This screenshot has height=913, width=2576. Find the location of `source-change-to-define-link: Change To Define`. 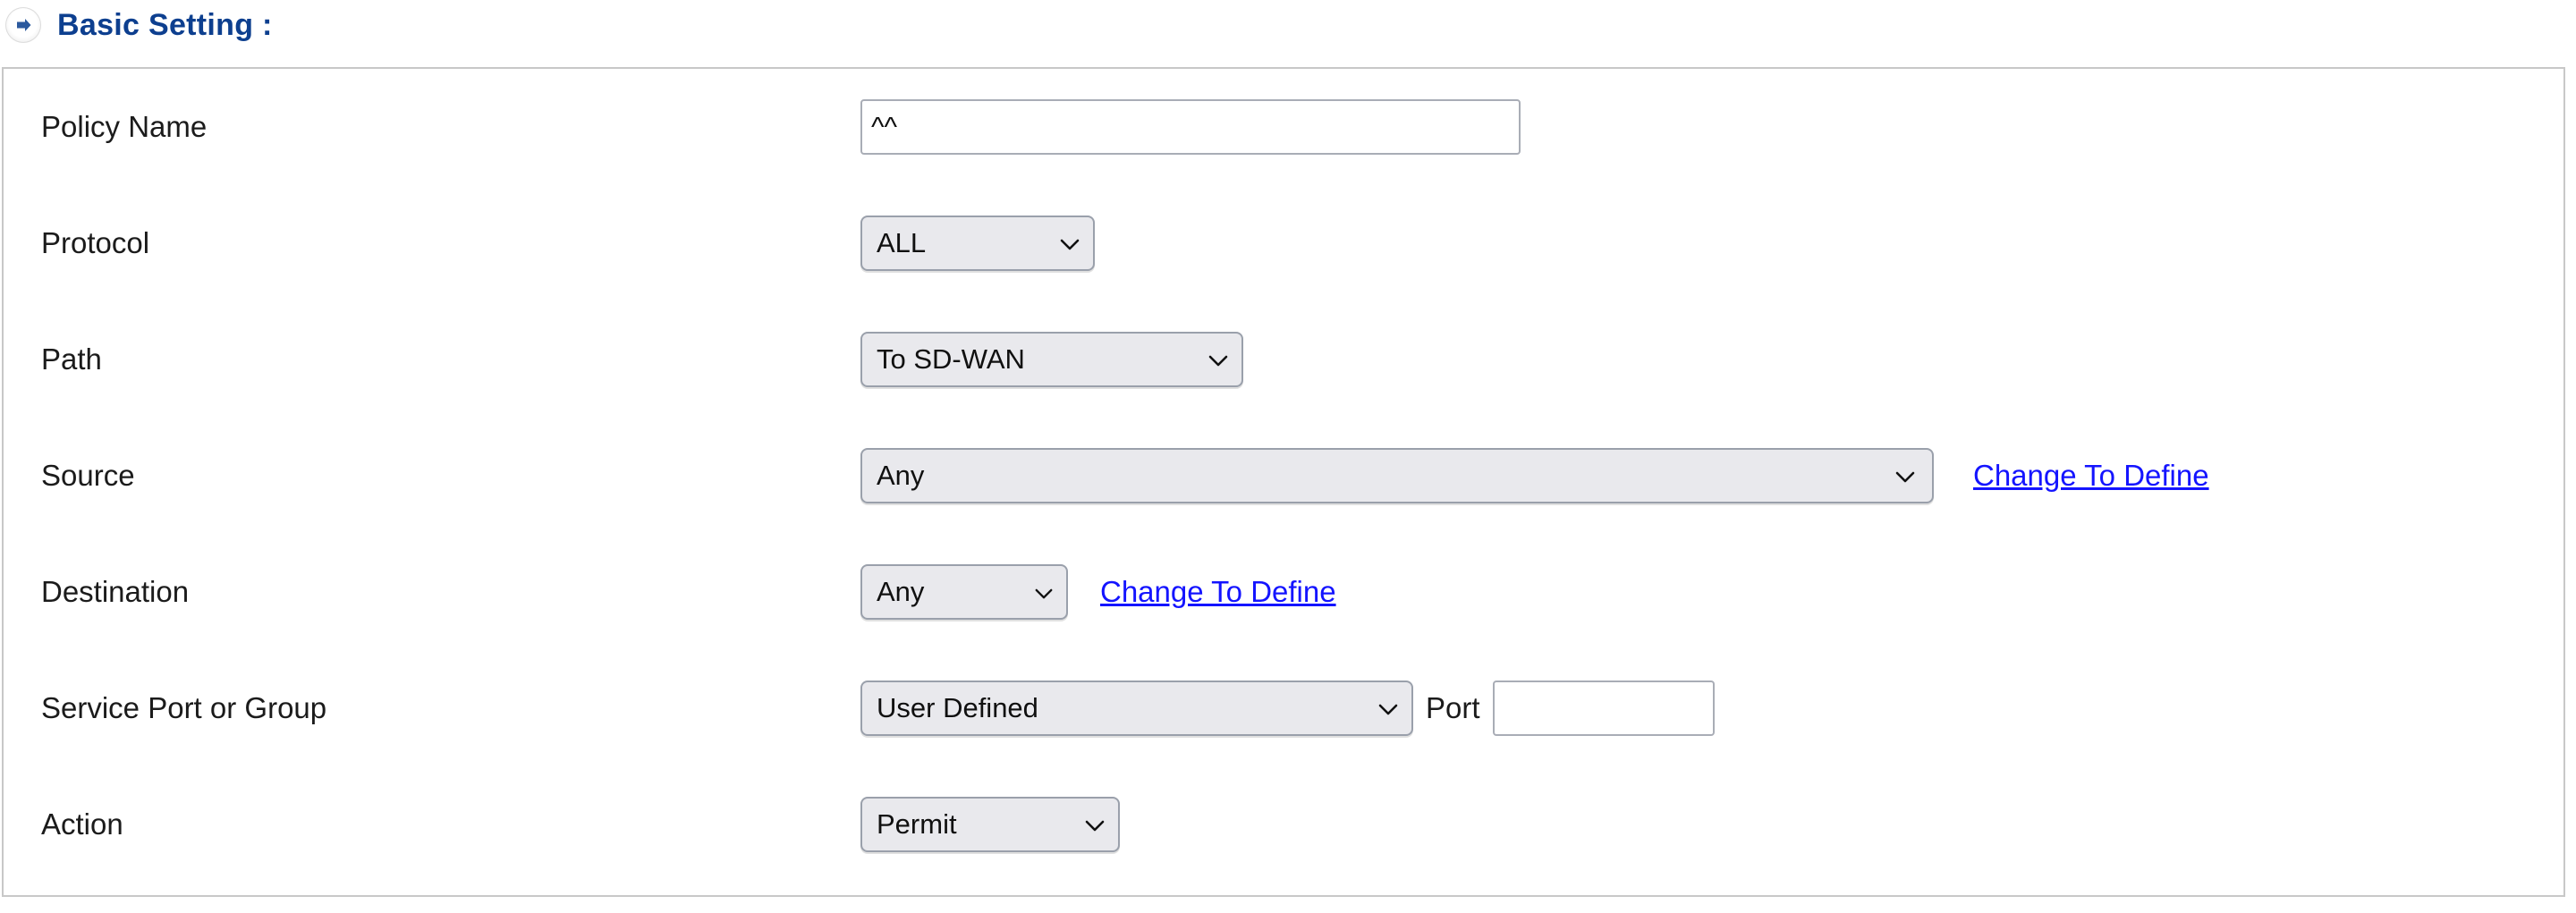

source-change-to-define-link: Change To Define is located at coordinates (2091, 476).